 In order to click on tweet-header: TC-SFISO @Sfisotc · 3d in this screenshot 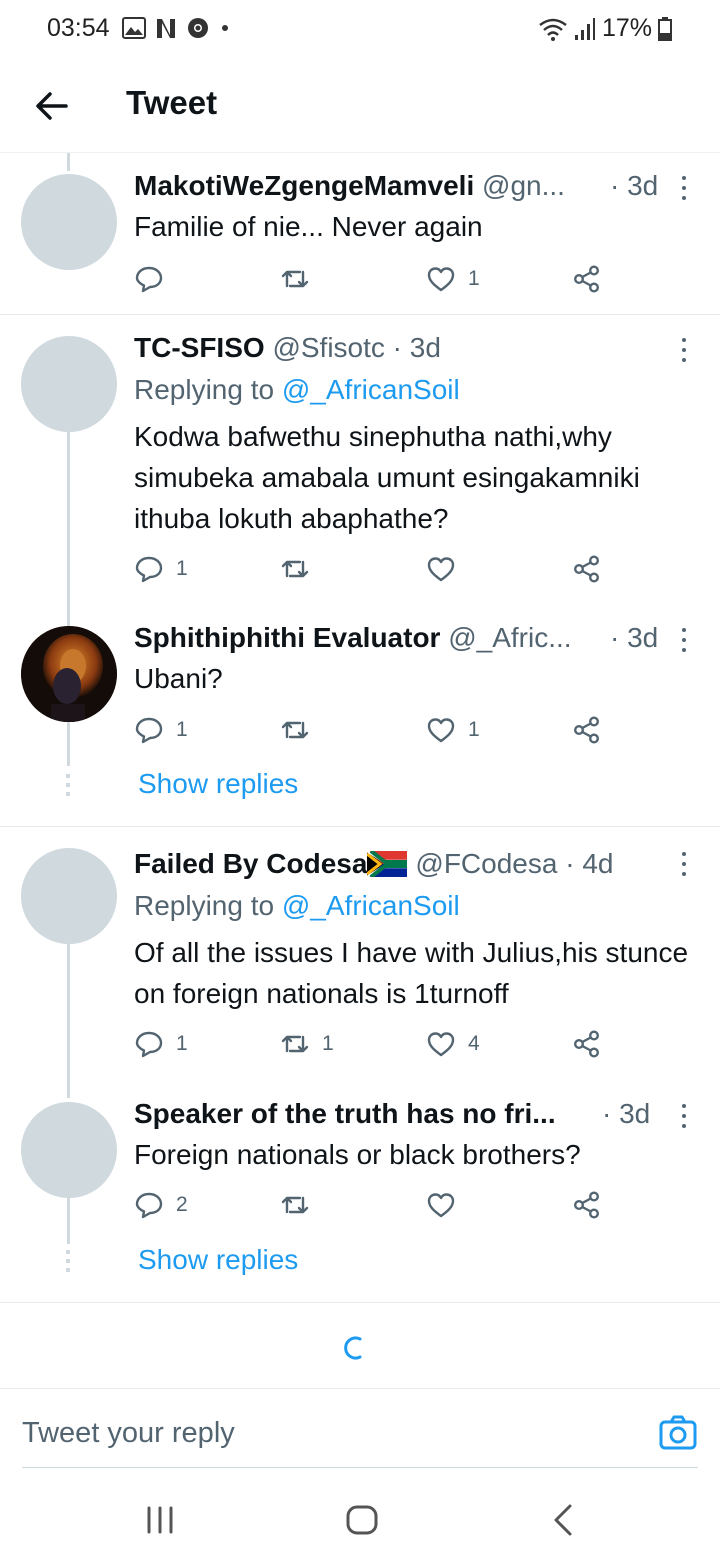, I will do `click(392, 348)`.